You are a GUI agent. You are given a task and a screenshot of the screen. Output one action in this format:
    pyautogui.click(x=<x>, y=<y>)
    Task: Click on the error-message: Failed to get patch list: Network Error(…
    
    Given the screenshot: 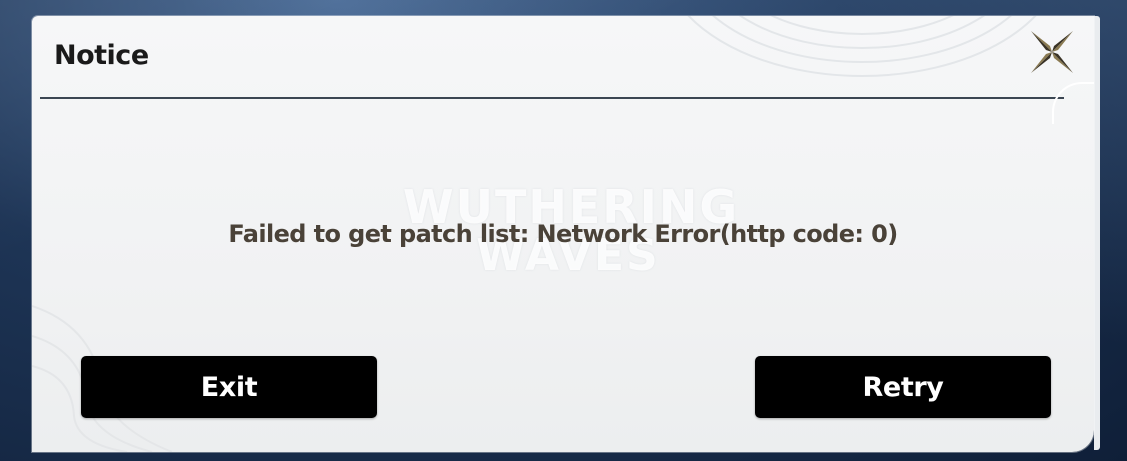 What is the action you would take?
    pyautogui.click(x=563, y=234)
    